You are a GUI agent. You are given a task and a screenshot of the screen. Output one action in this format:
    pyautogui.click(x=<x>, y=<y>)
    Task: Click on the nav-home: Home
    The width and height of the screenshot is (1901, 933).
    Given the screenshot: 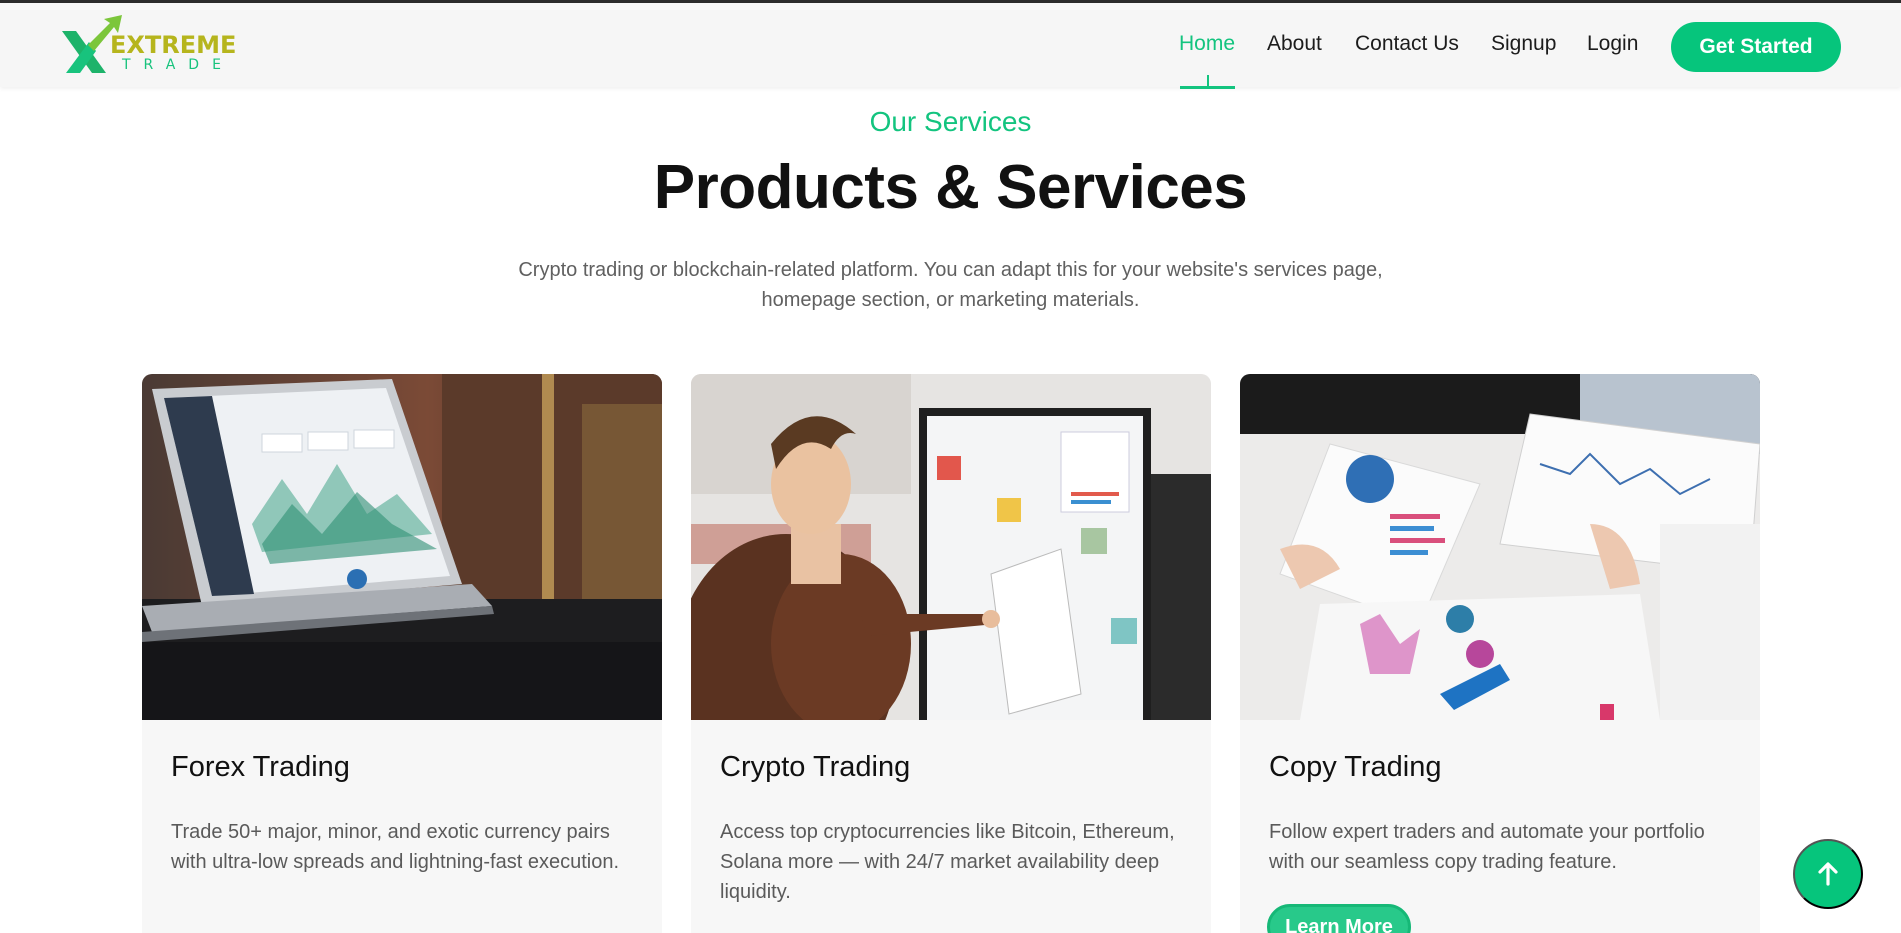 What is the action you would take?
    pyautogui.click(x=1207, y=44)
    